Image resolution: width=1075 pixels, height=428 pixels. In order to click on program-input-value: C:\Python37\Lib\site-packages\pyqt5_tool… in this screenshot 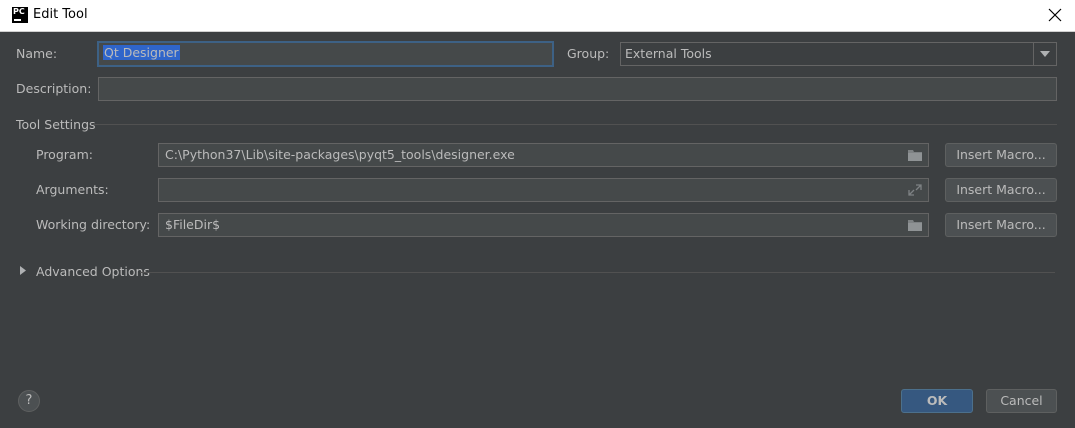, I will do `click(340, 154)`.